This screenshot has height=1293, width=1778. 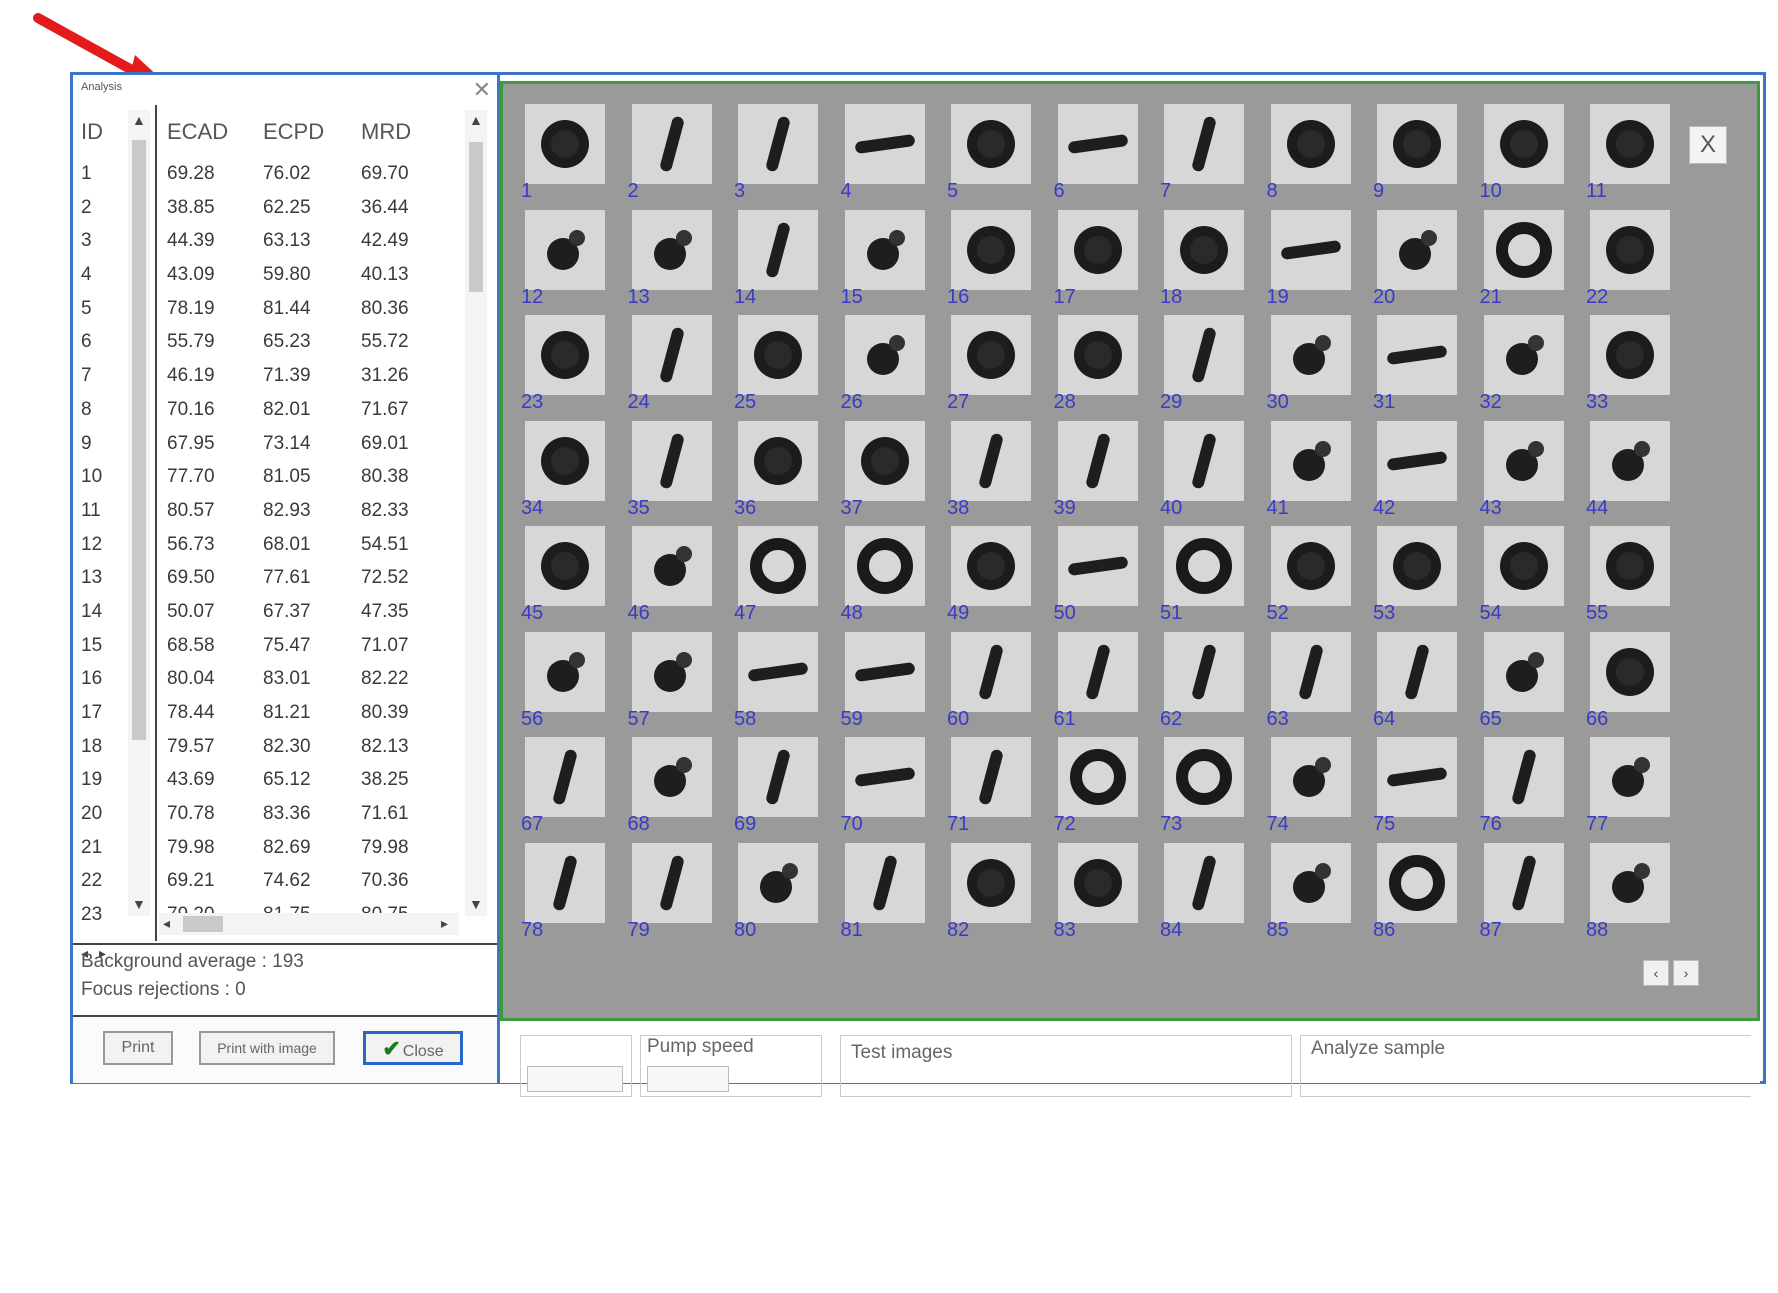 I want to click on particle-thumbnail: 31, so click(x=1419, y=368).